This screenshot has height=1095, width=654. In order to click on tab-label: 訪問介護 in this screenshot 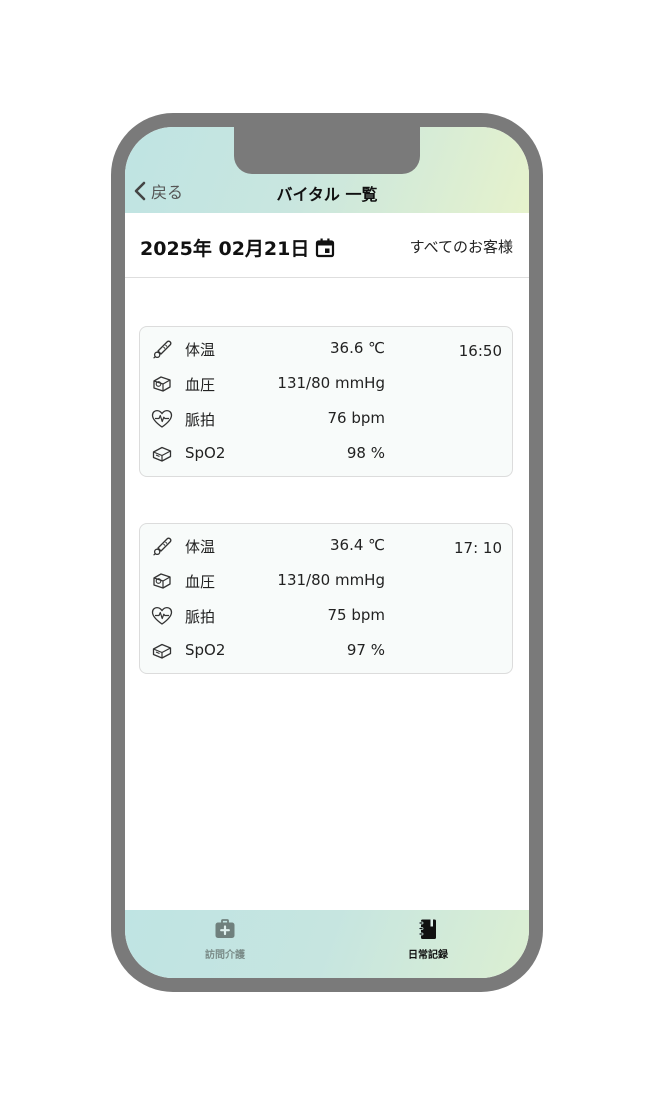, I will do `click(225, 955)`.